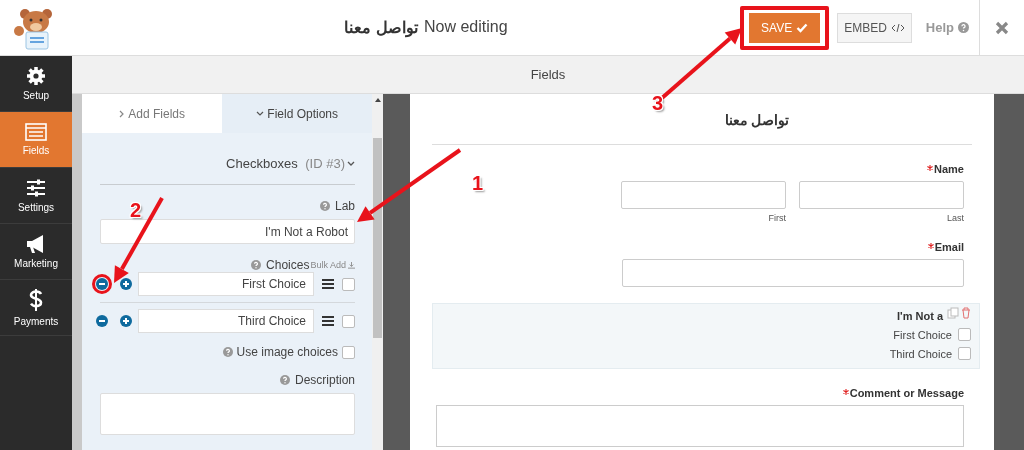 The image size is (1024, 450). What do you see at coordinates (949, 169) in the screenshot?
I see `field-label: Name` at bounding box center [949, 169].